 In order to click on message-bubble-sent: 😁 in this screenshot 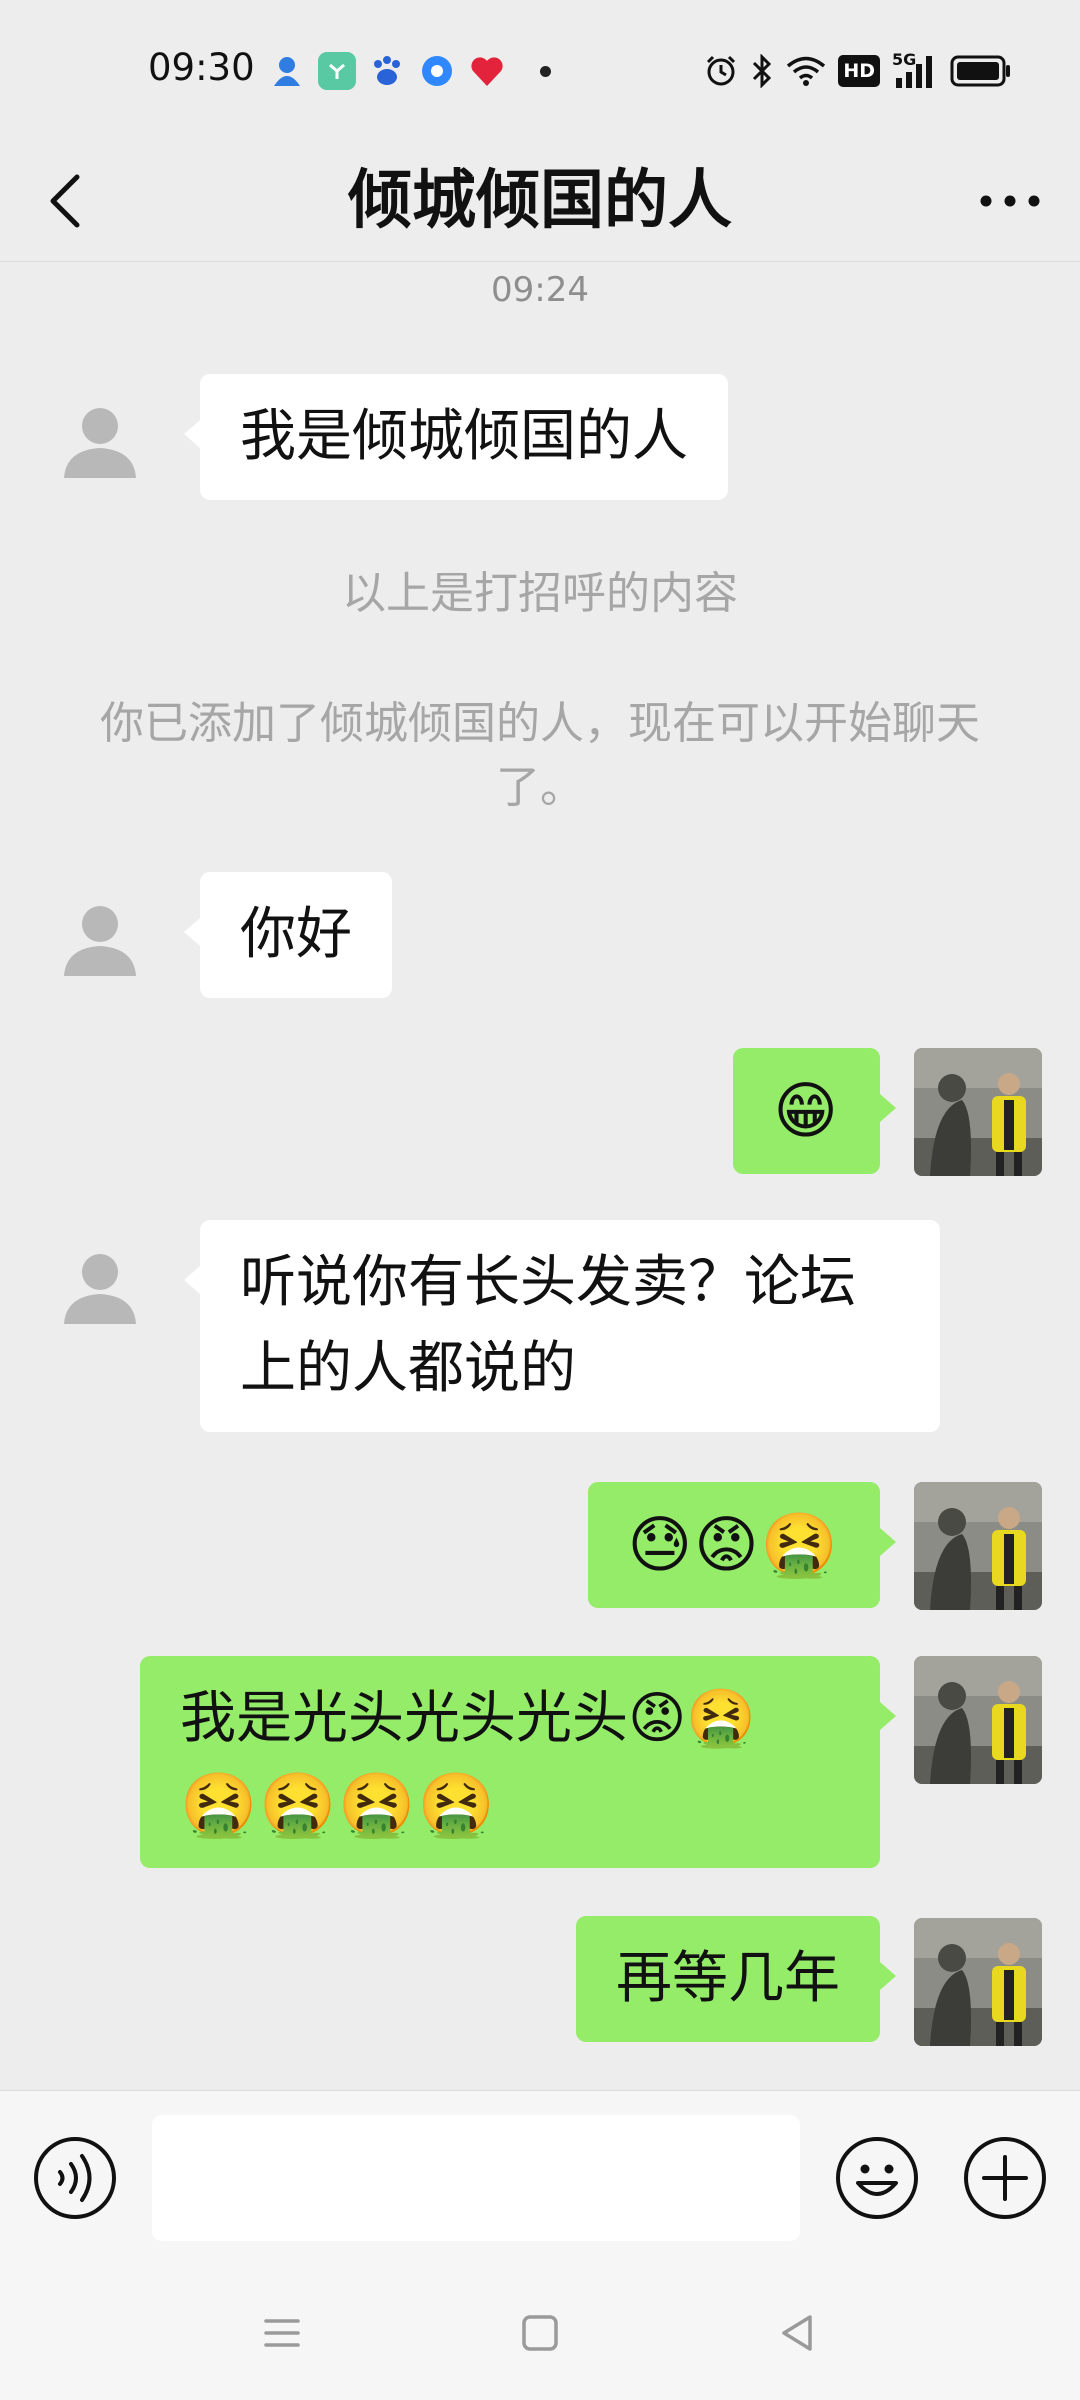, I will do `click(814, 1111)`.